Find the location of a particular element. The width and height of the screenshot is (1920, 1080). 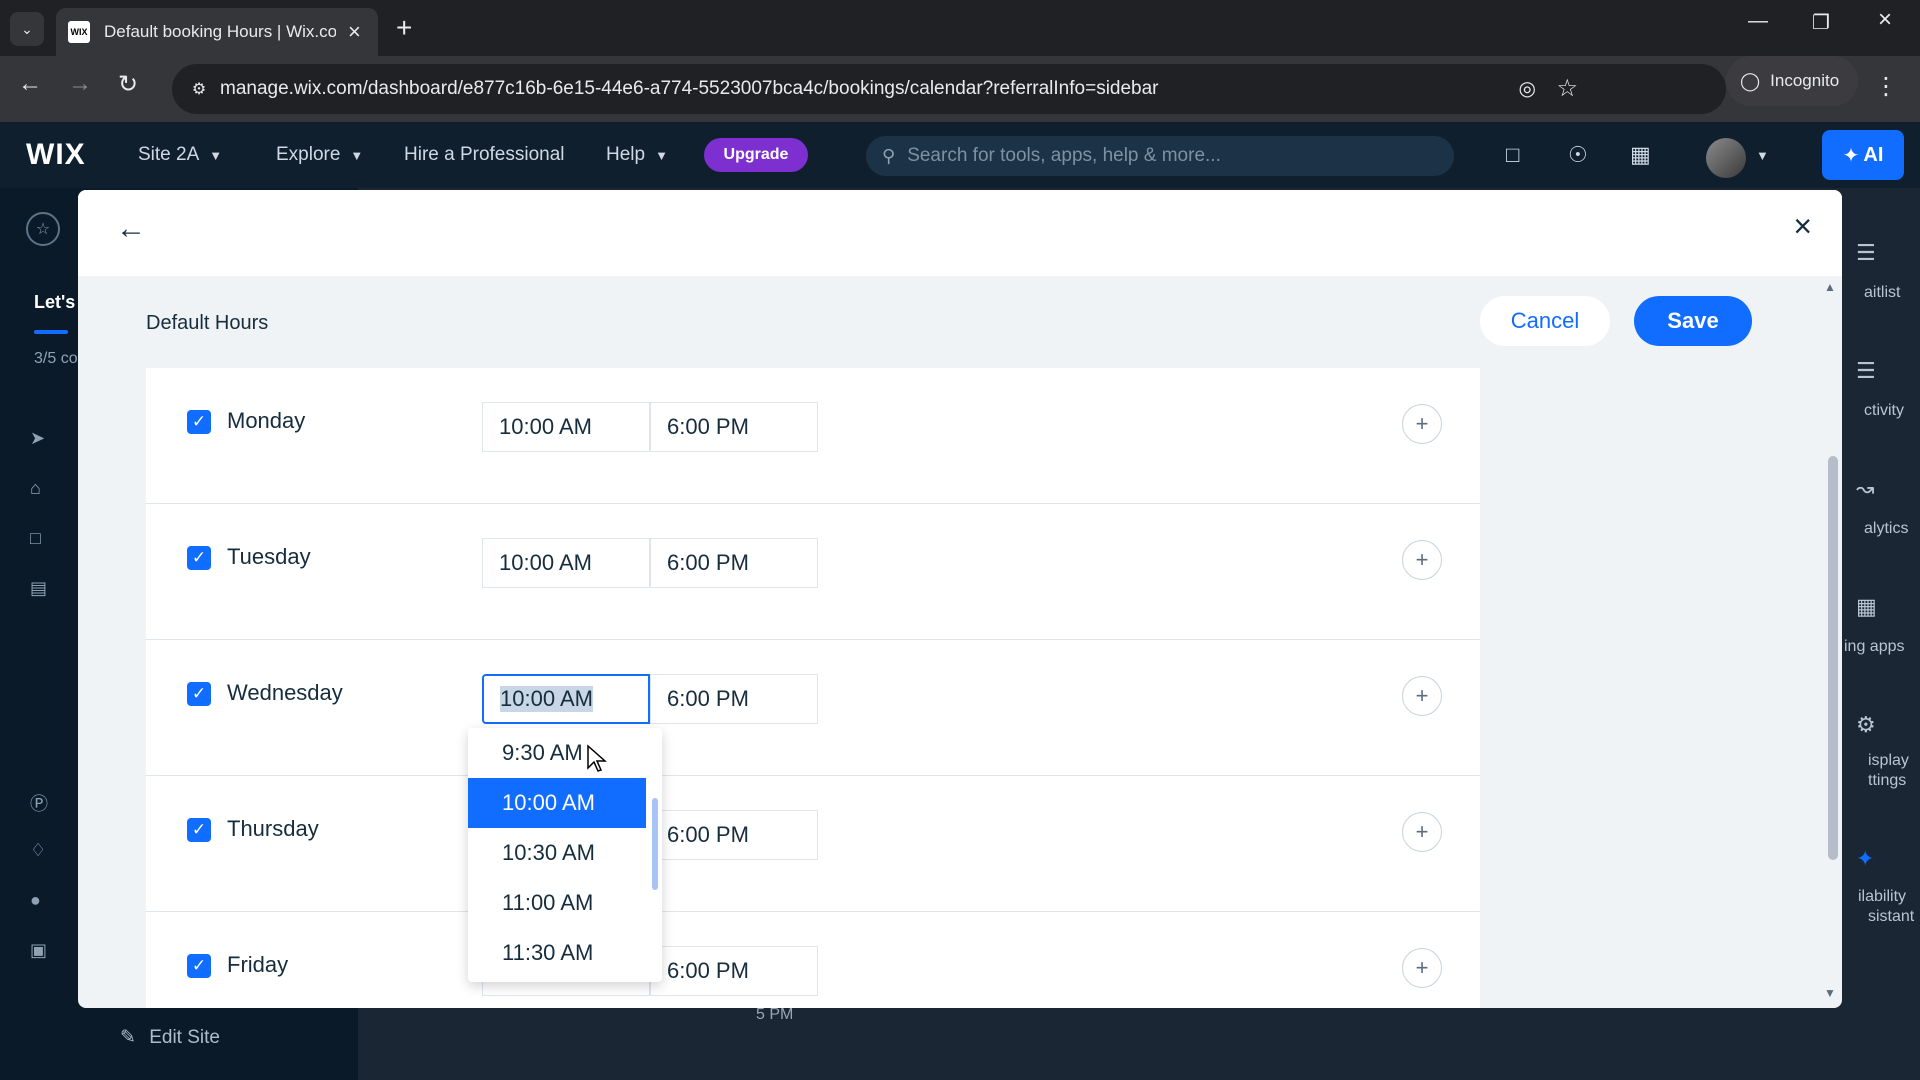

forward-arrow-icon: → is located at coordinates (80, 84).